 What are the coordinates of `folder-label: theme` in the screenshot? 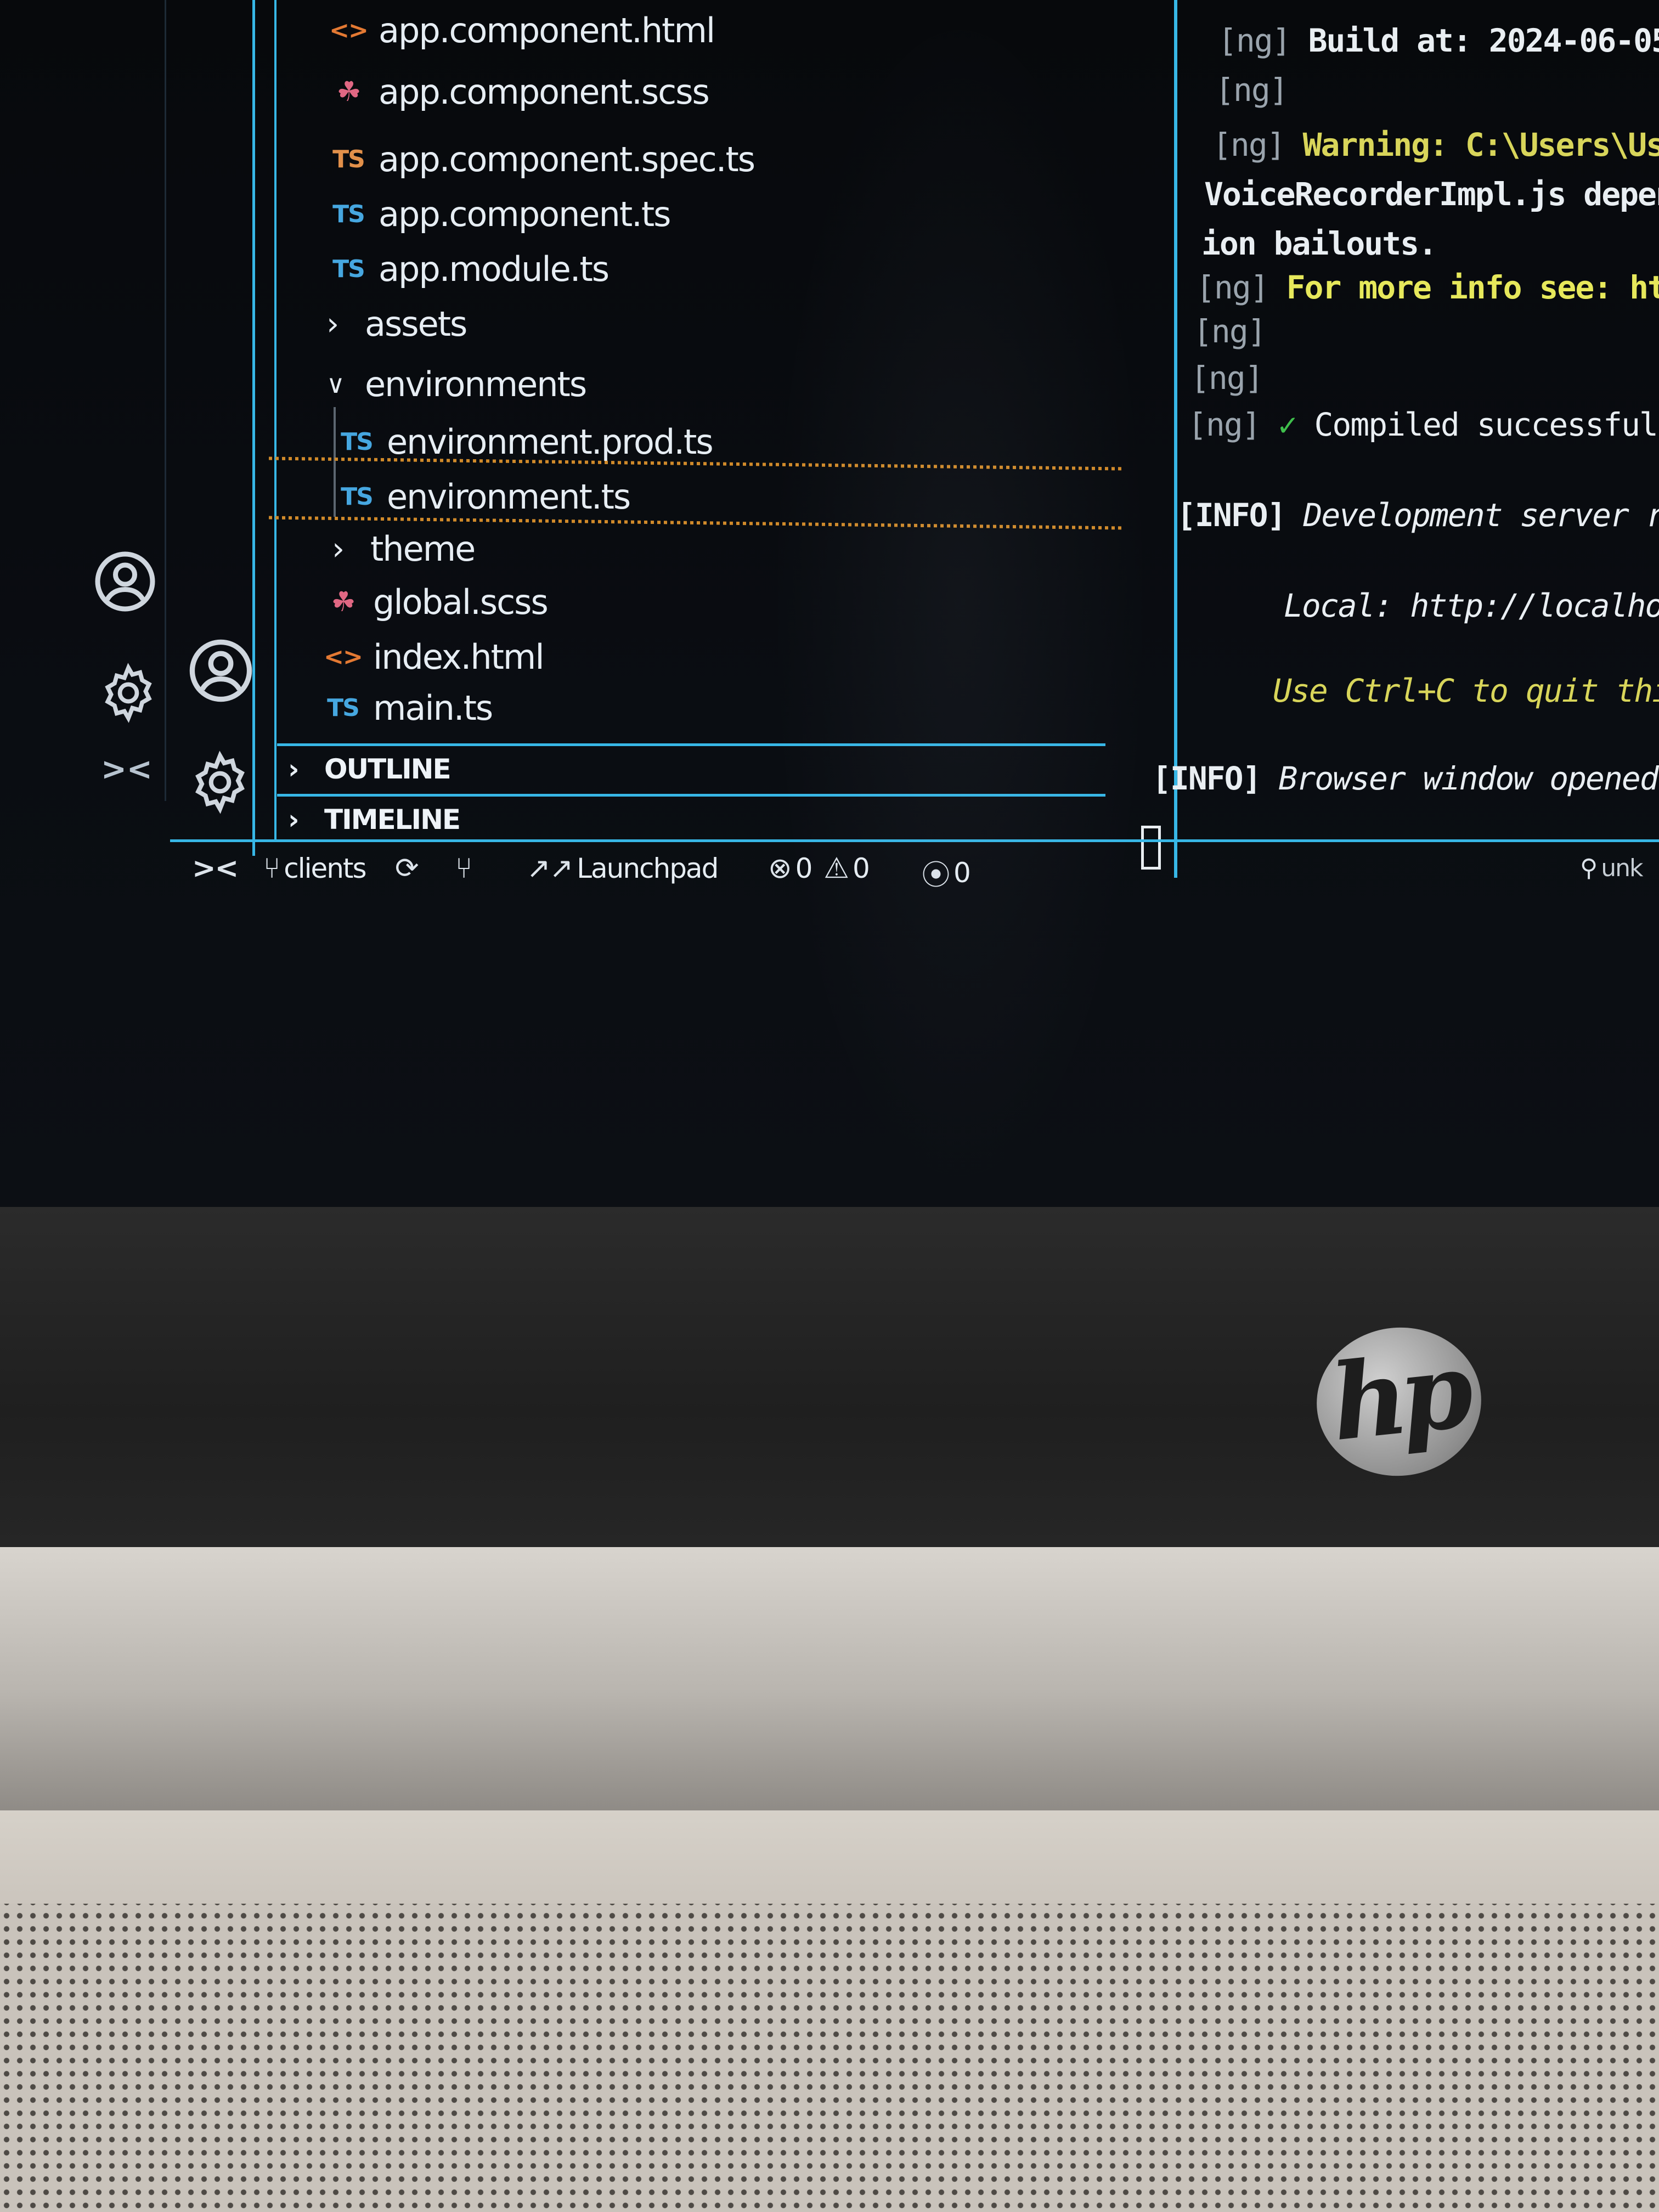 It's located at (423, 548).